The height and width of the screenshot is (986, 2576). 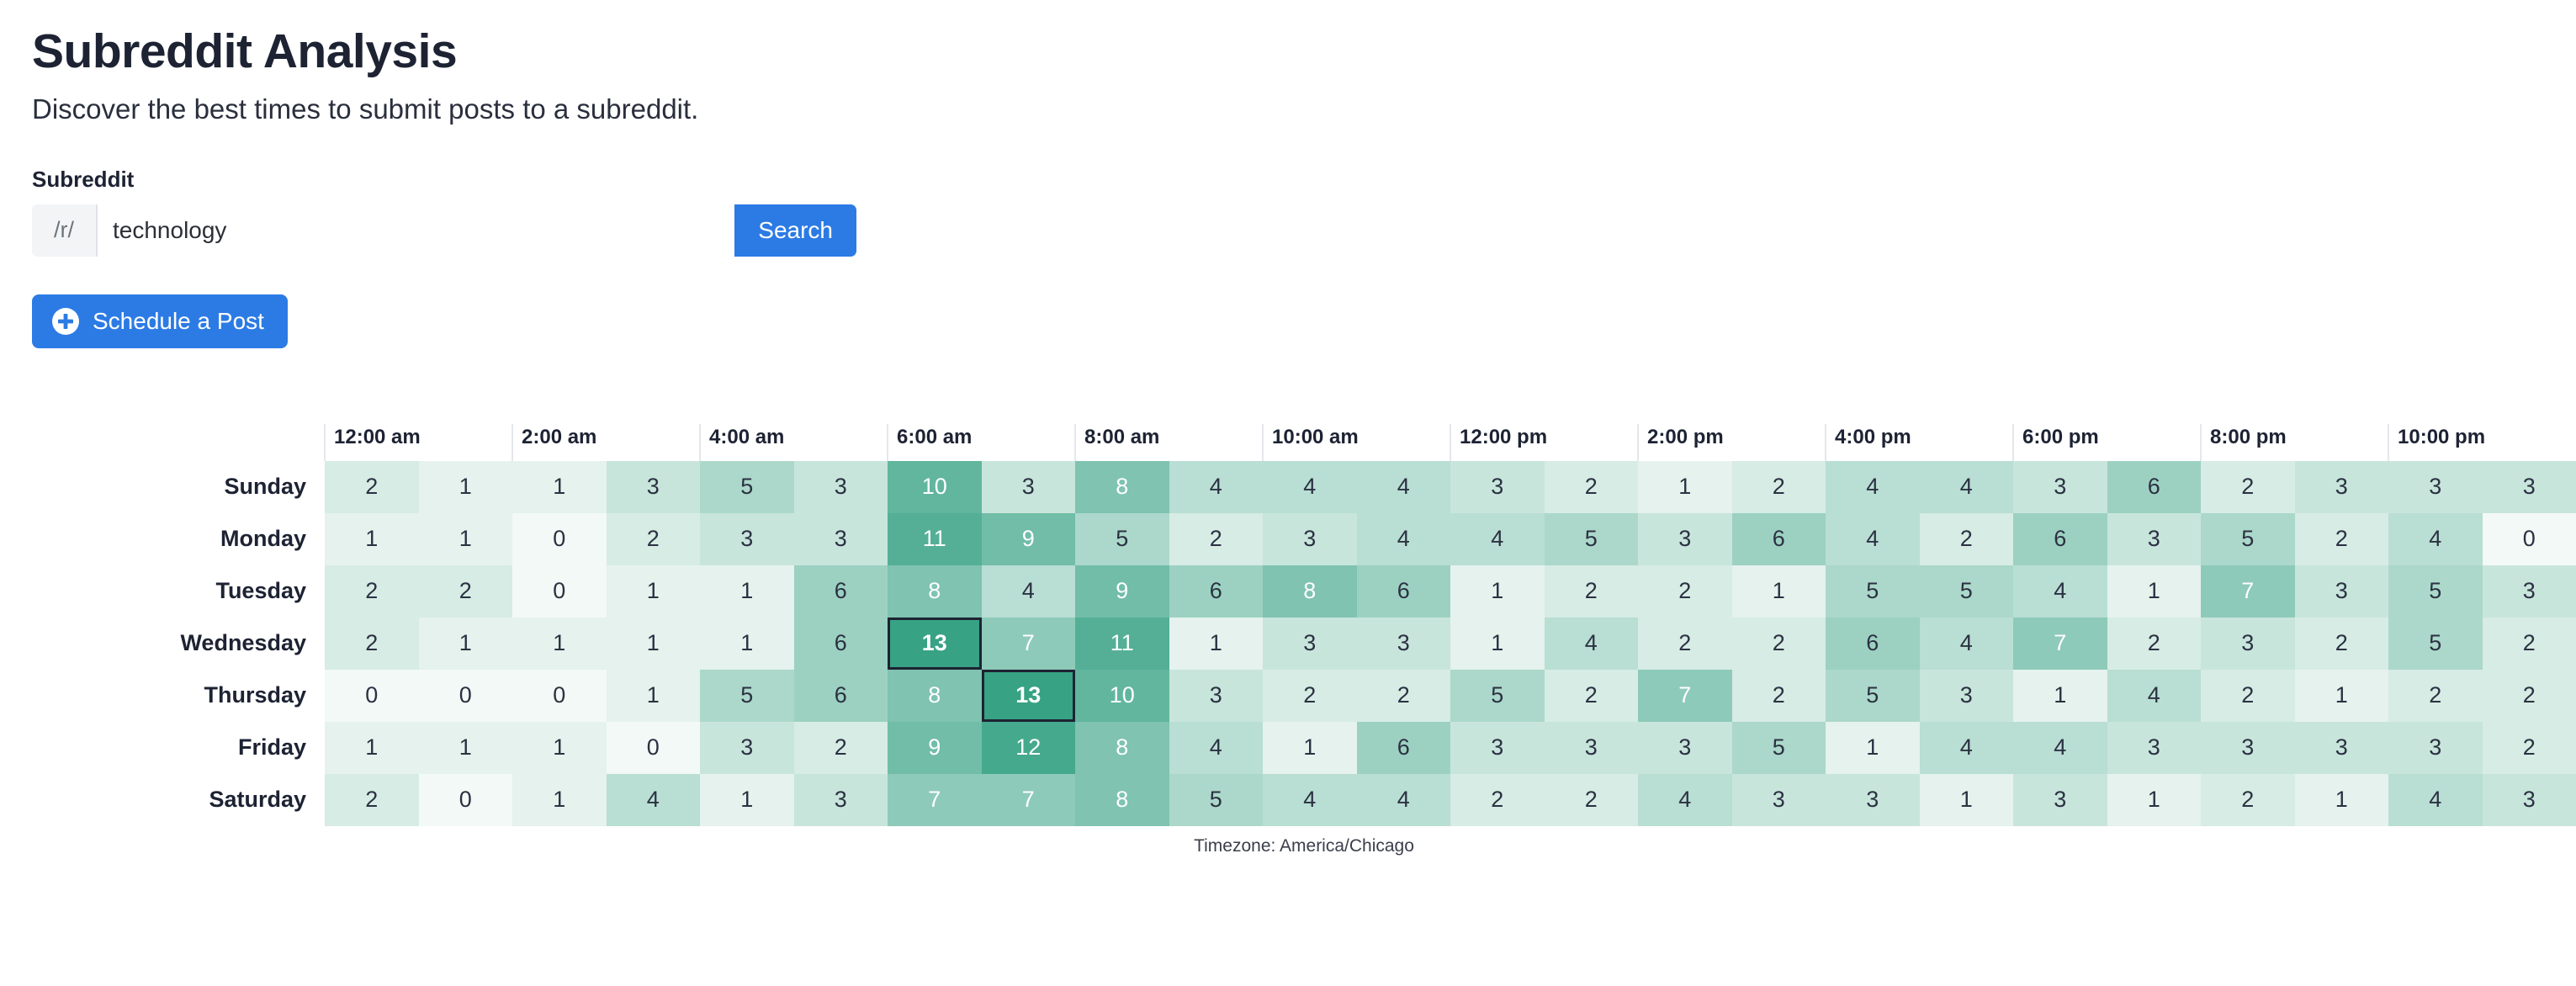 What do you see at coordinates (1028, 695) in the screenshot?
I see `heatmap-cell: 13` at bounding box center [1028, 695].